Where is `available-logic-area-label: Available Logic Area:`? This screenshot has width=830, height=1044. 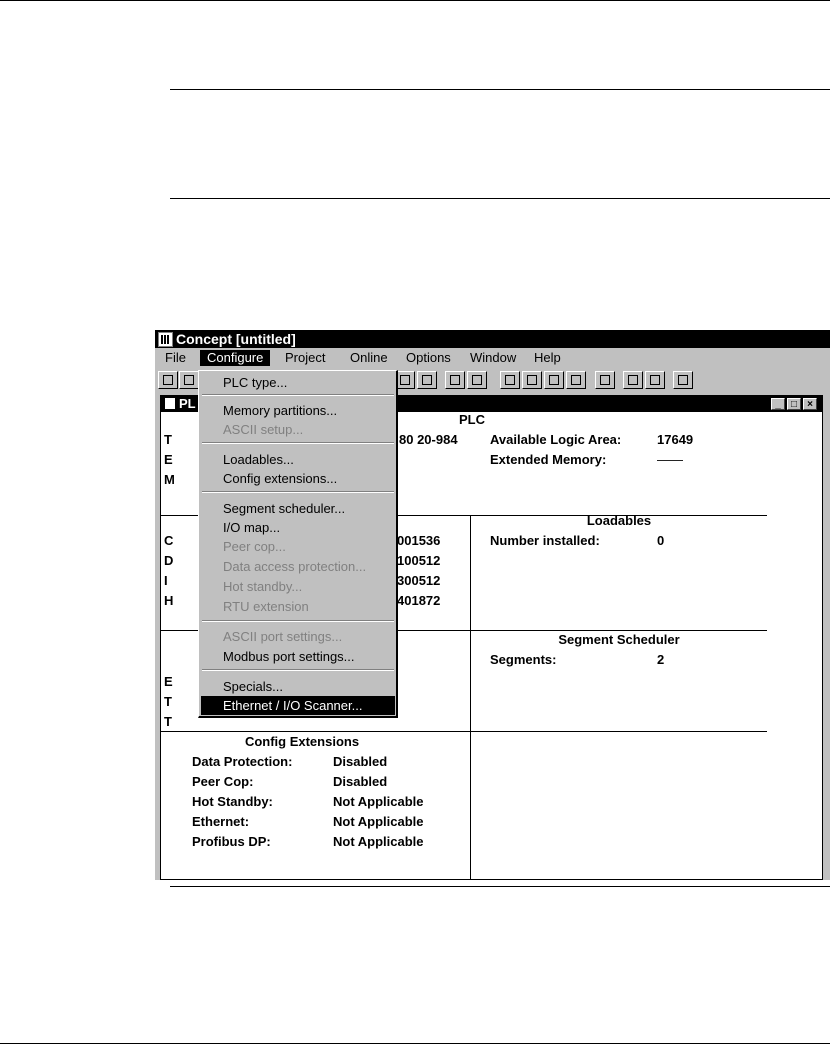 available-logic-area-label: Available Logic Area: is located at coordinates (556, 439).